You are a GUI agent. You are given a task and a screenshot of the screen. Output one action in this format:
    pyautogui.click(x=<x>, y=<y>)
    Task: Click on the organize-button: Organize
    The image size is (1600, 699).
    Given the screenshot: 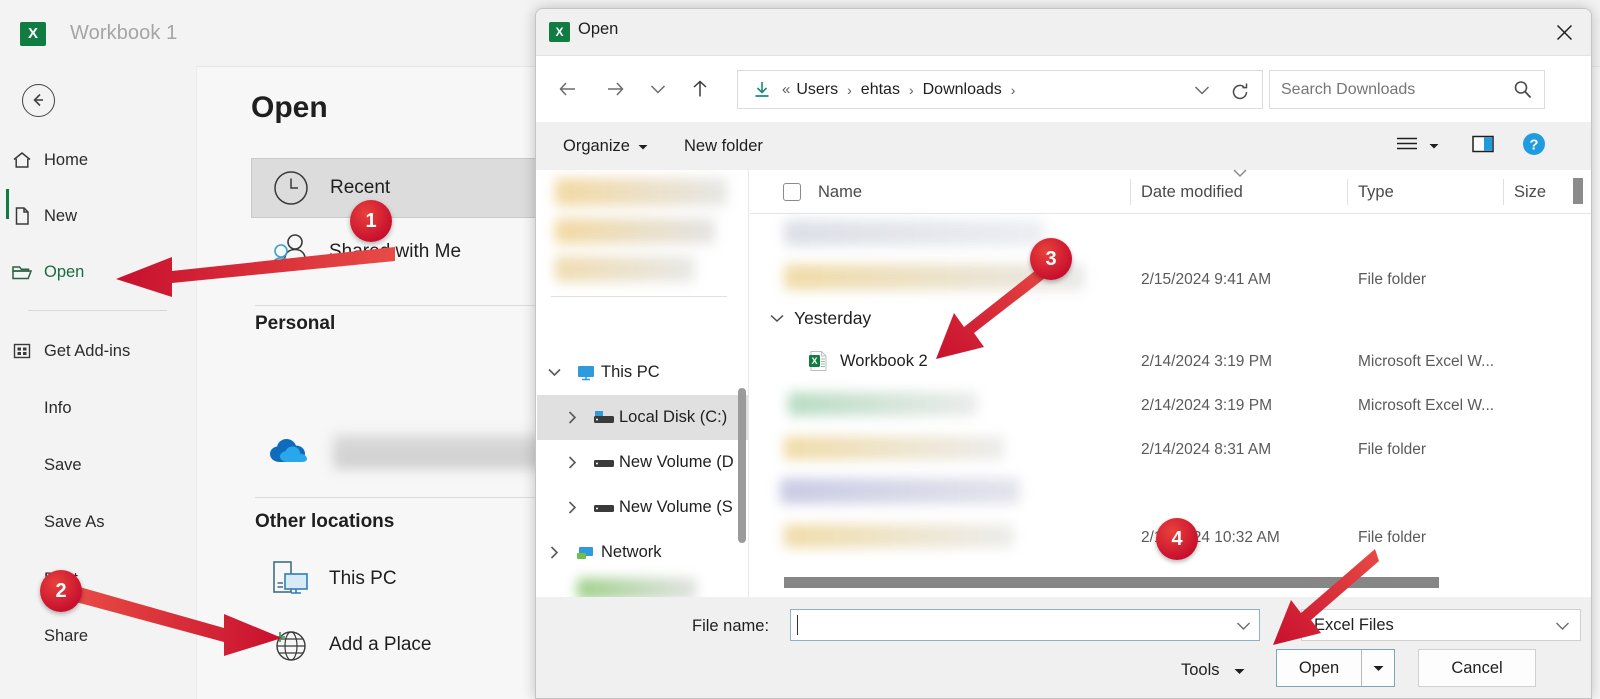 What is the action you would take?
    pyautogui.click(x=605, y=146)
    